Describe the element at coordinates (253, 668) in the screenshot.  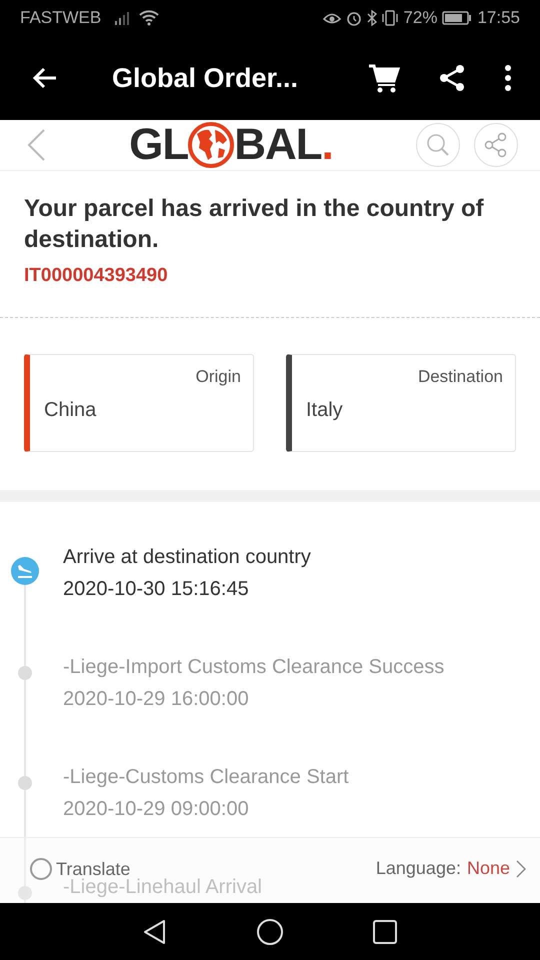
I see `event-title: -Liege-Import Customs Clearance Success` at that location.